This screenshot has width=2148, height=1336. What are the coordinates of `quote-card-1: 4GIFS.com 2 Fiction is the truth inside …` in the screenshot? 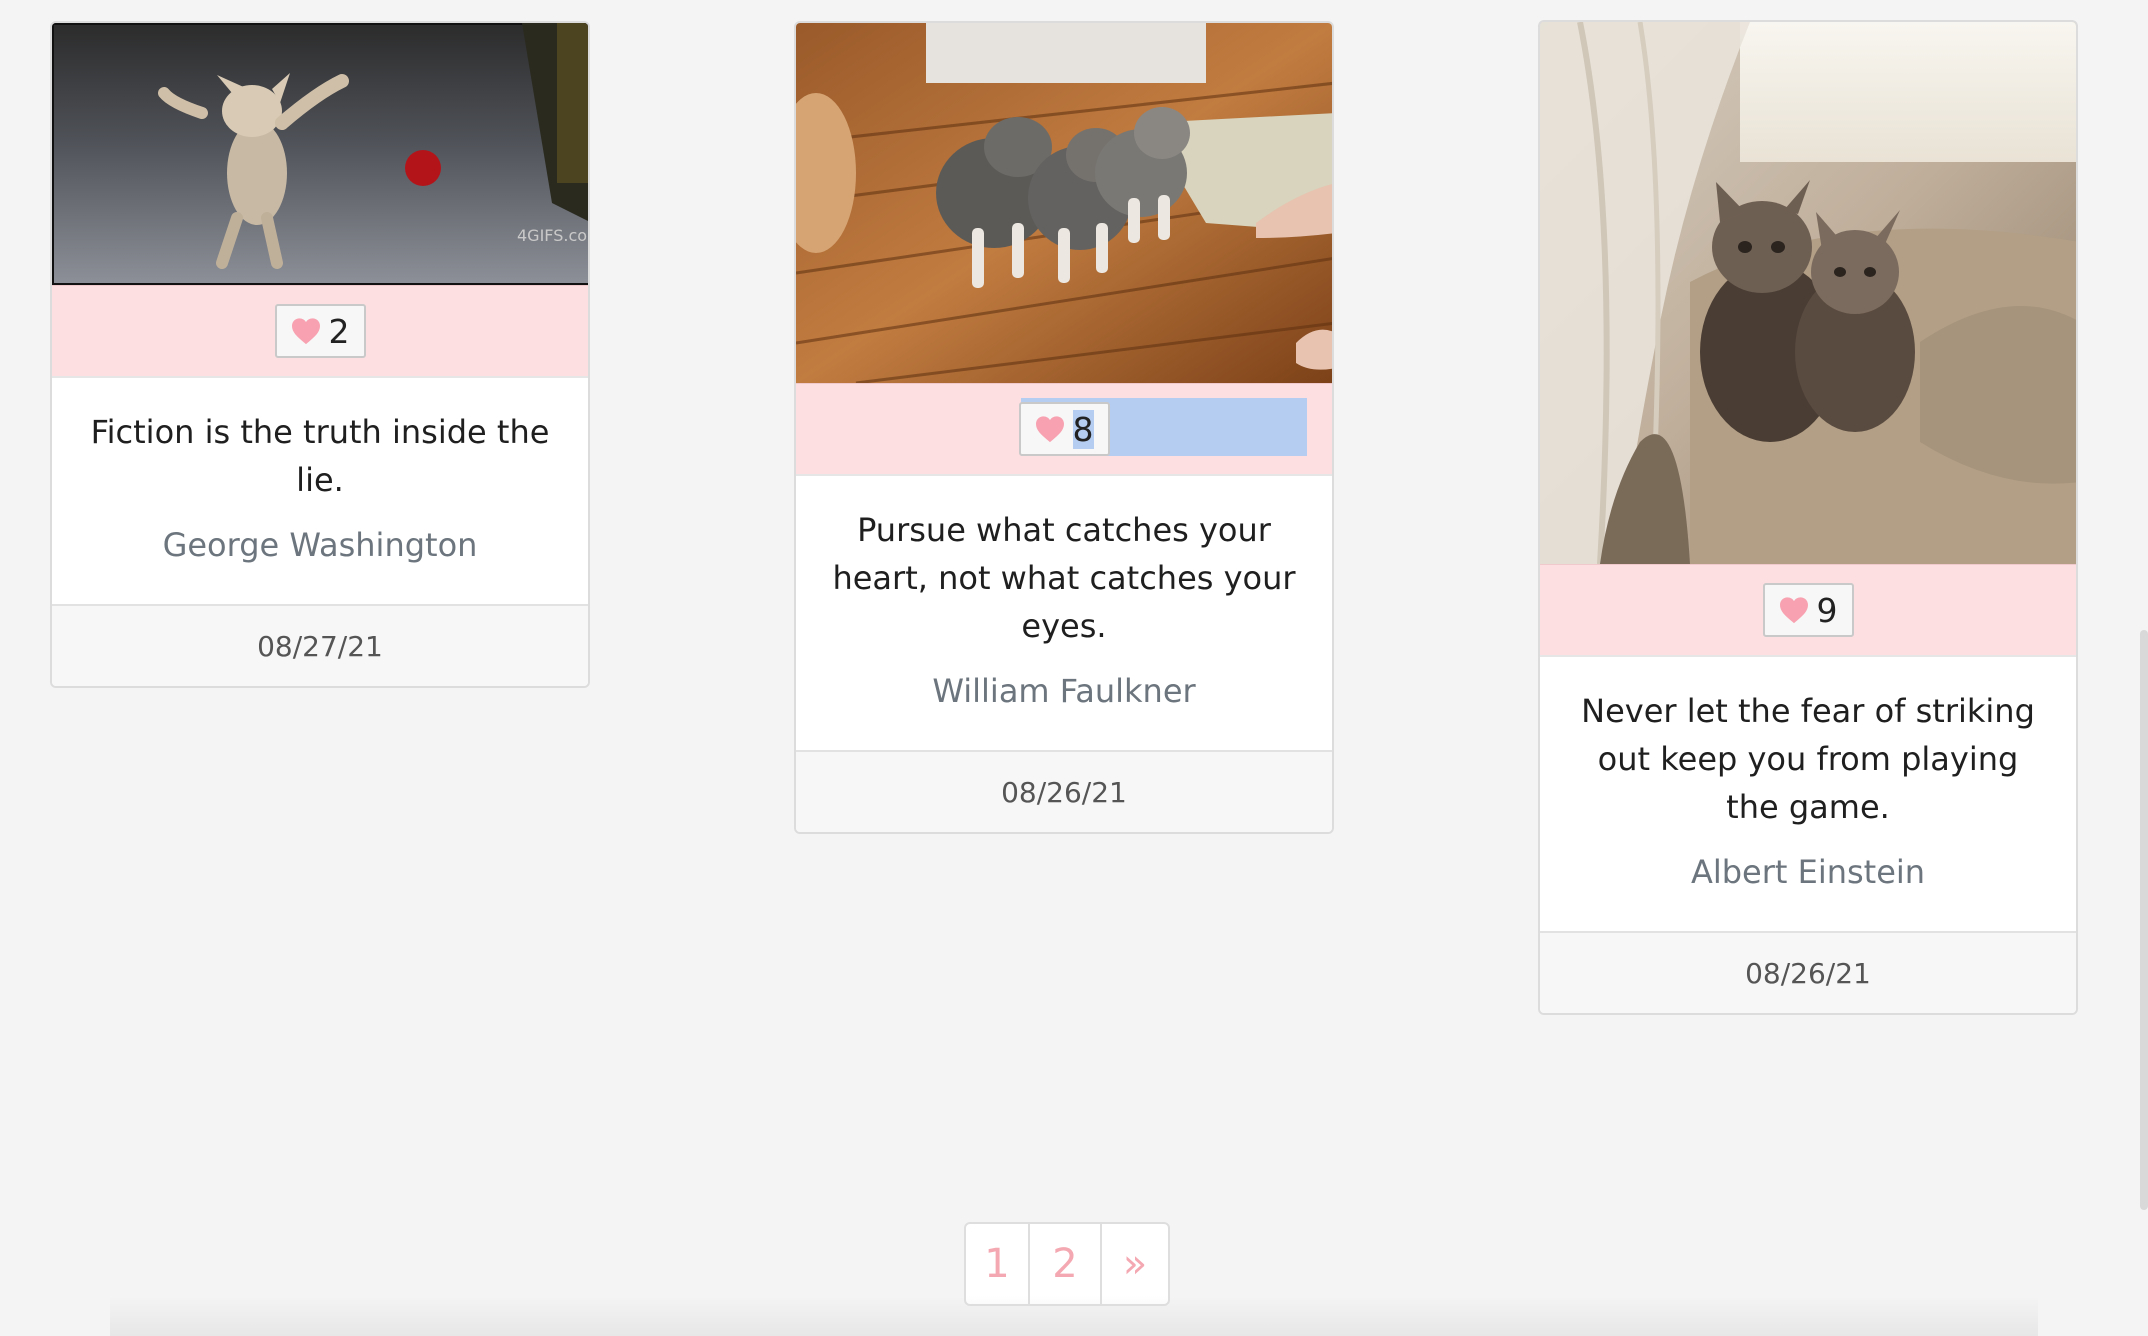 It's located at (320, 354).